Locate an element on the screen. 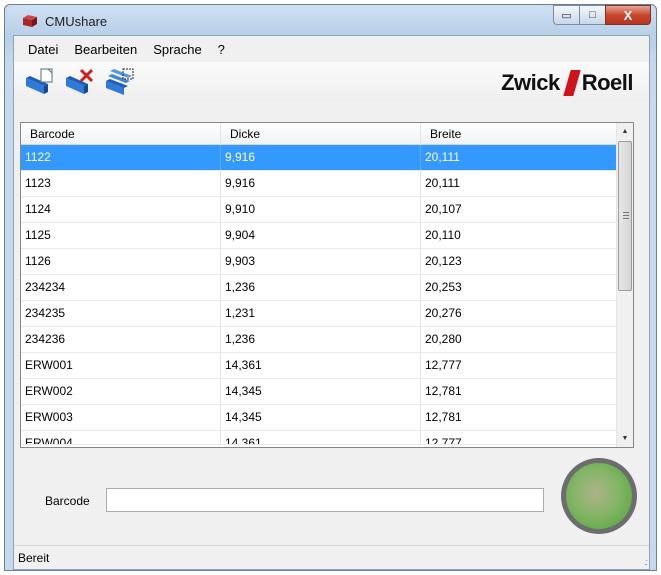 The width and height of the screenshot is (661, 575). table-row: 234236 1,236 20,280 is located at coordinates (327, 340).